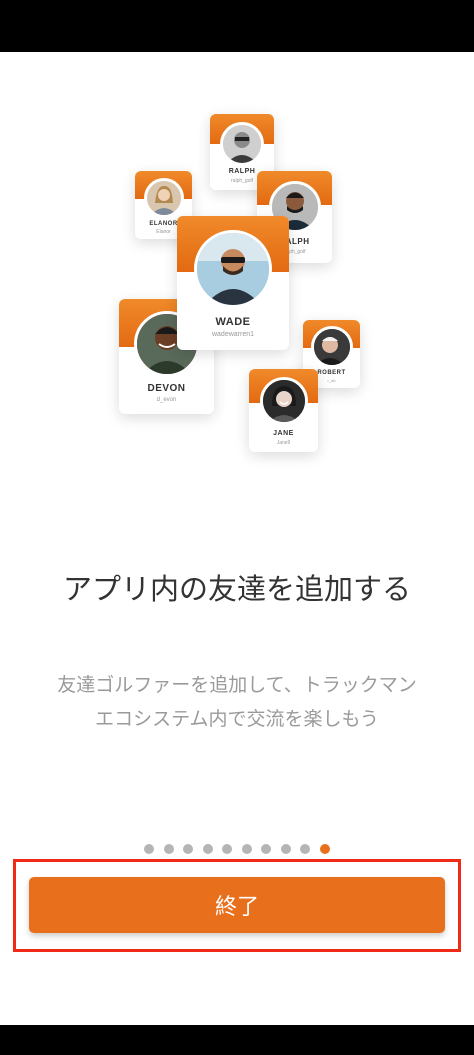 This screenshot has height=1055, width=474. I want to click on onboarding-title: アプリ内の友達を追加する, so click(236, 589).